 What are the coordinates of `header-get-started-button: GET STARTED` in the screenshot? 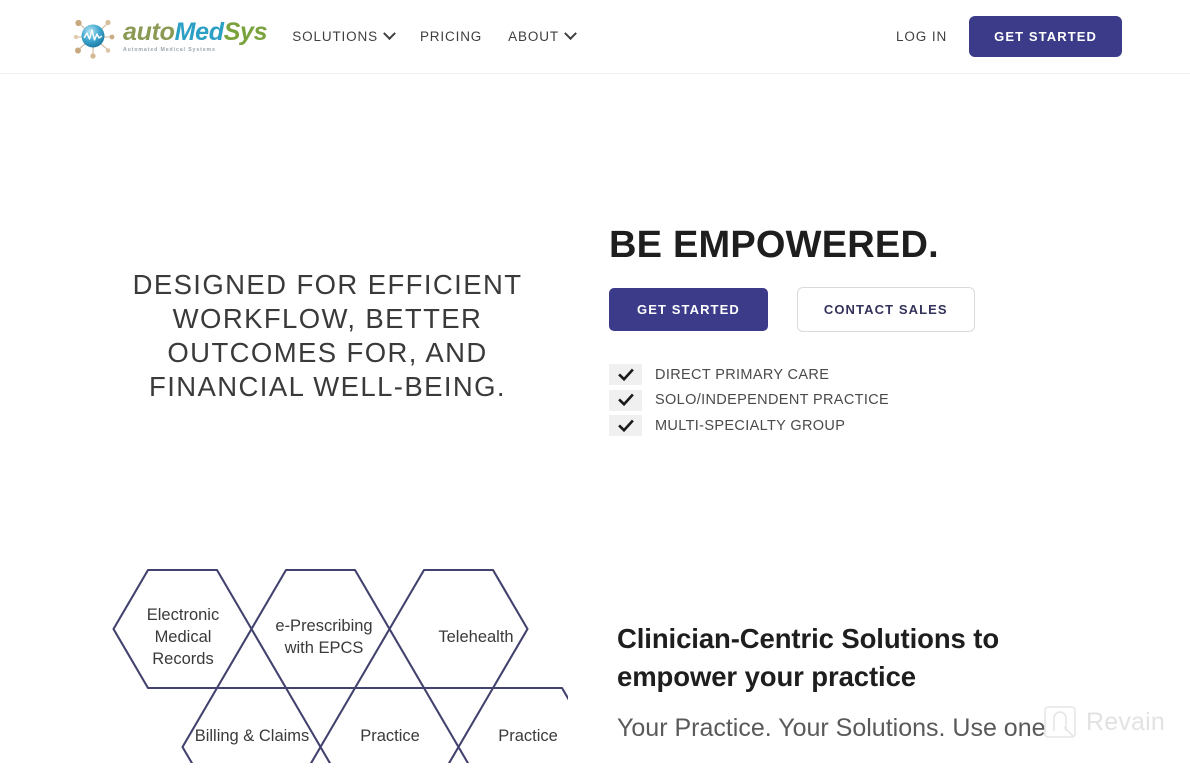 It's located at (1045, 36).